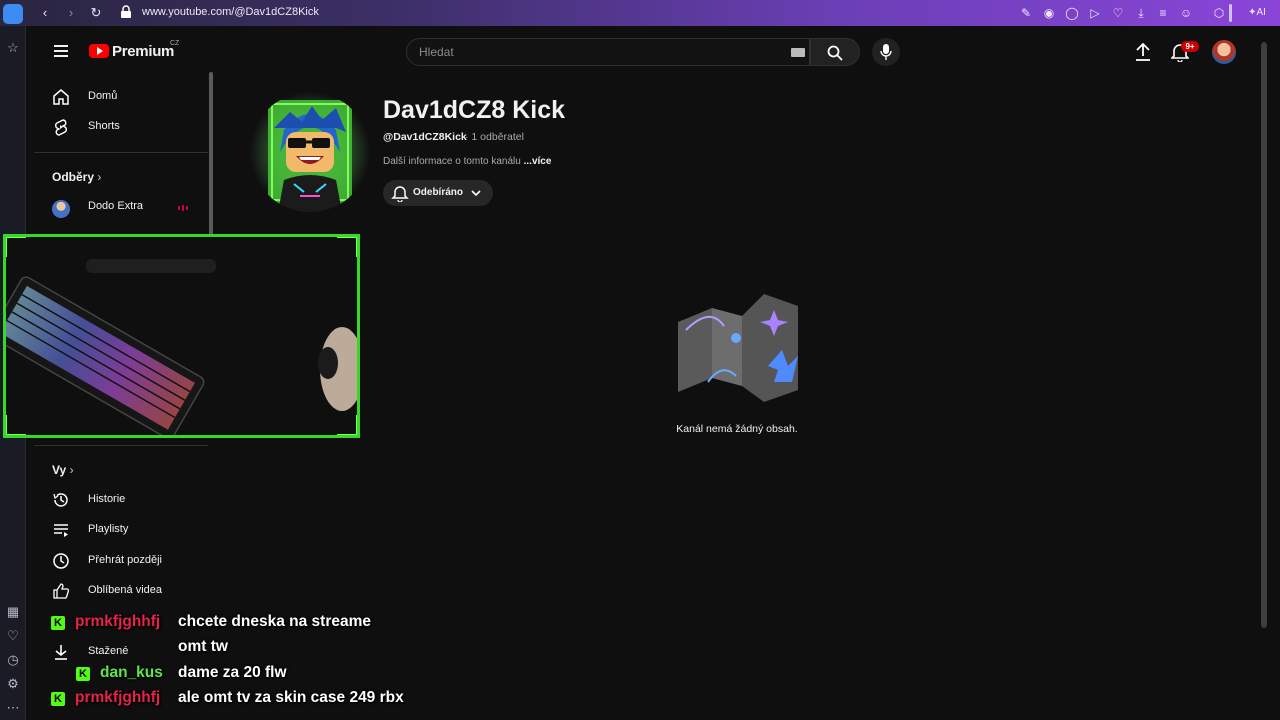 The height and width of the screenshot is (720, 1280). What do you see at coordinates (1219, 13) in the screenshot?
I see `cube-icon: ⬡` at bounding box center [1219, 13].